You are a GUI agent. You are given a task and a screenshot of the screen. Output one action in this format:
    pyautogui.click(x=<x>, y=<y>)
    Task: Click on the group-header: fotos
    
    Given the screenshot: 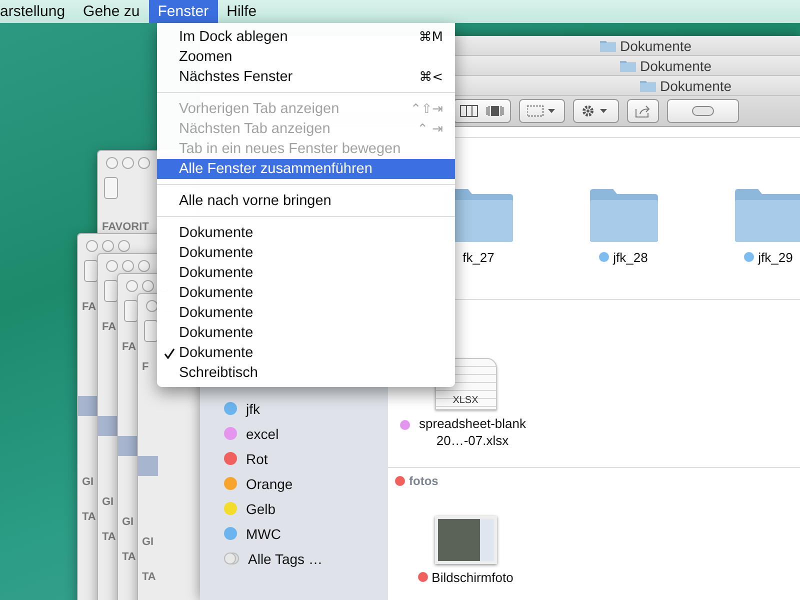 What is the action you would take?
    pyautogui.click(x=423, y=481)
    